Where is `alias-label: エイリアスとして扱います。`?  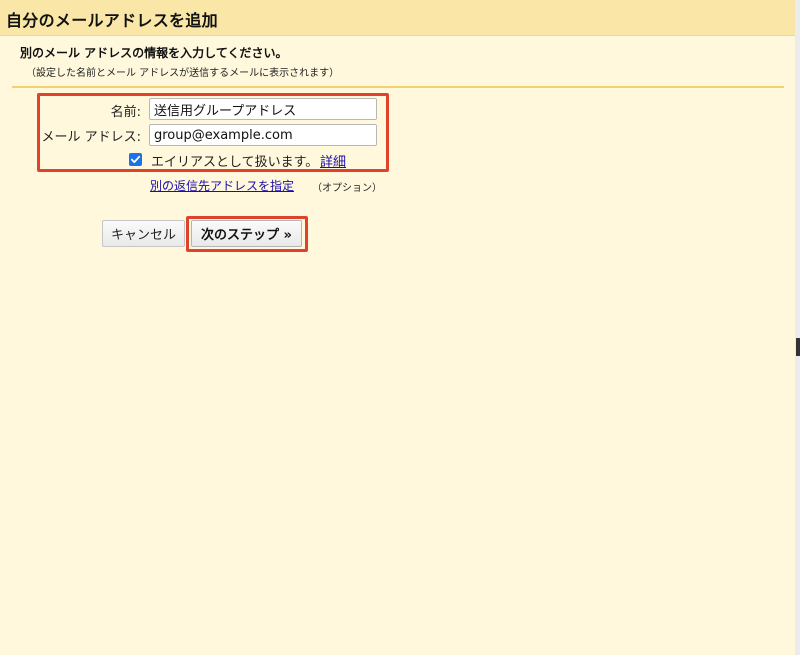
alias-label: エイリアスとして扱います。 is located at coordinates (234, 160).